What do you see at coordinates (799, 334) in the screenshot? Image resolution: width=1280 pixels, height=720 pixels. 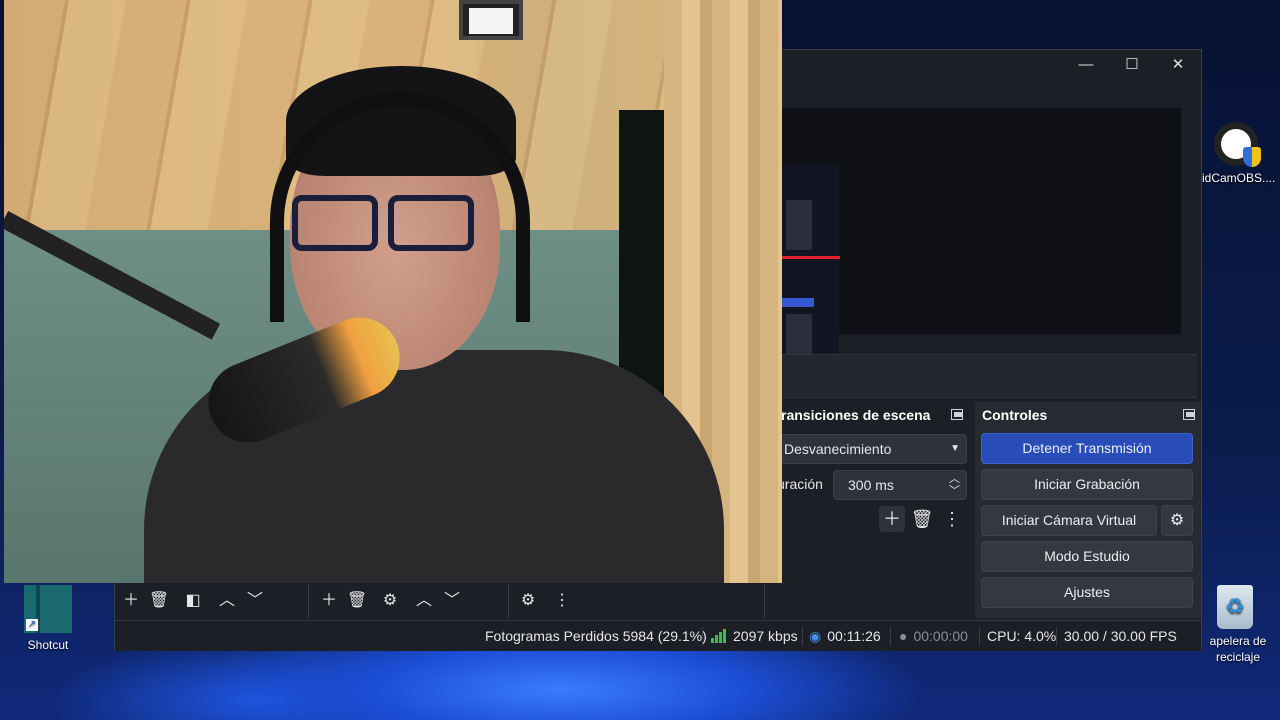 I see `preview-mini-list` at bounding box center [799, 334].